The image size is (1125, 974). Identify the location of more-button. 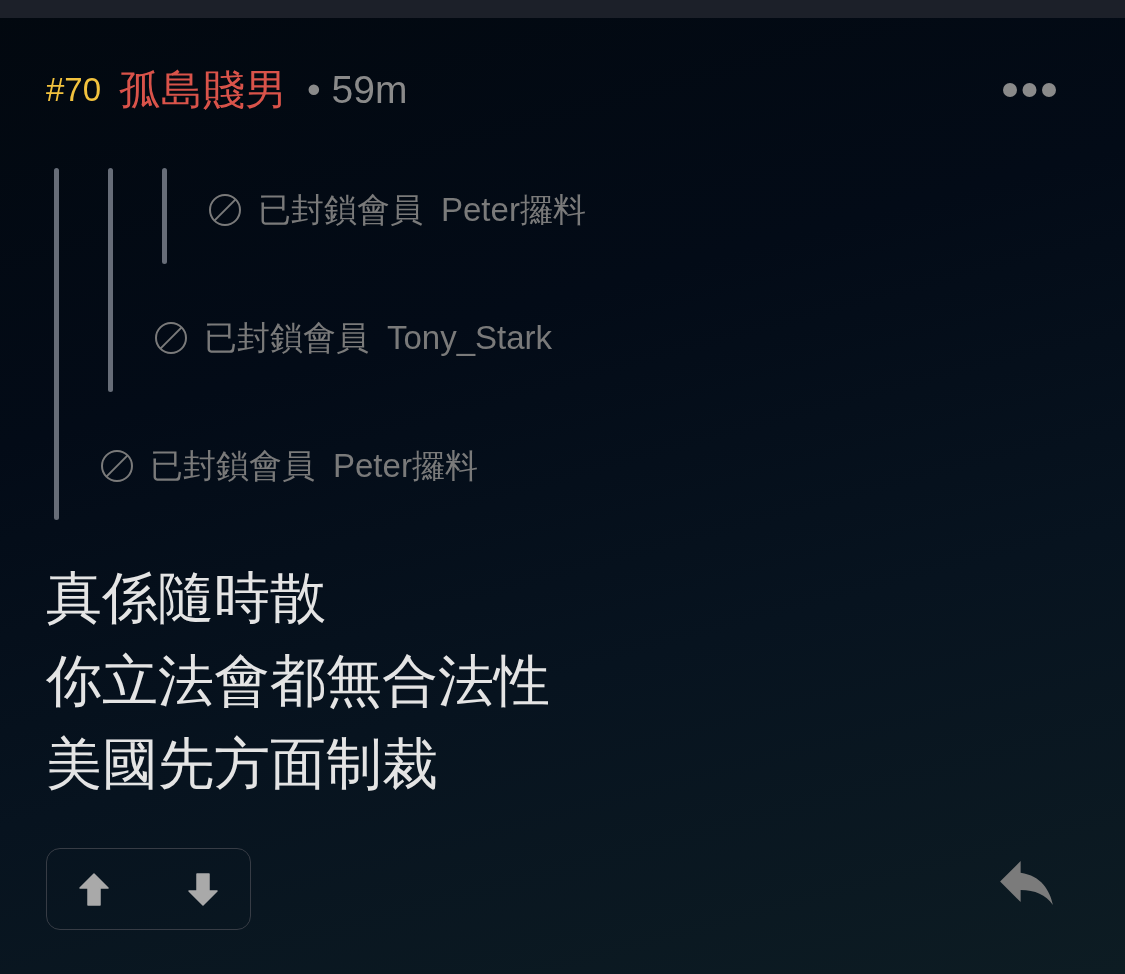
(1029, 90).